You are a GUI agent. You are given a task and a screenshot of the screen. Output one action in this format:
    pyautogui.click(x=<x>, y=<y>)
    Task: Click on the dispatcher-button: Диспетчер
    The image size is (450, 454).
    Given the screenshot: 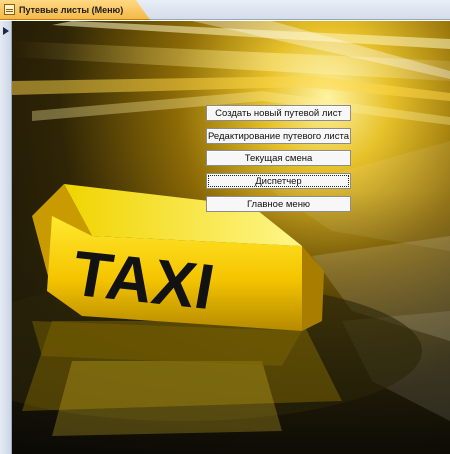 What is the action you would take?
    pyautogui.click(x=278, y=181)
    